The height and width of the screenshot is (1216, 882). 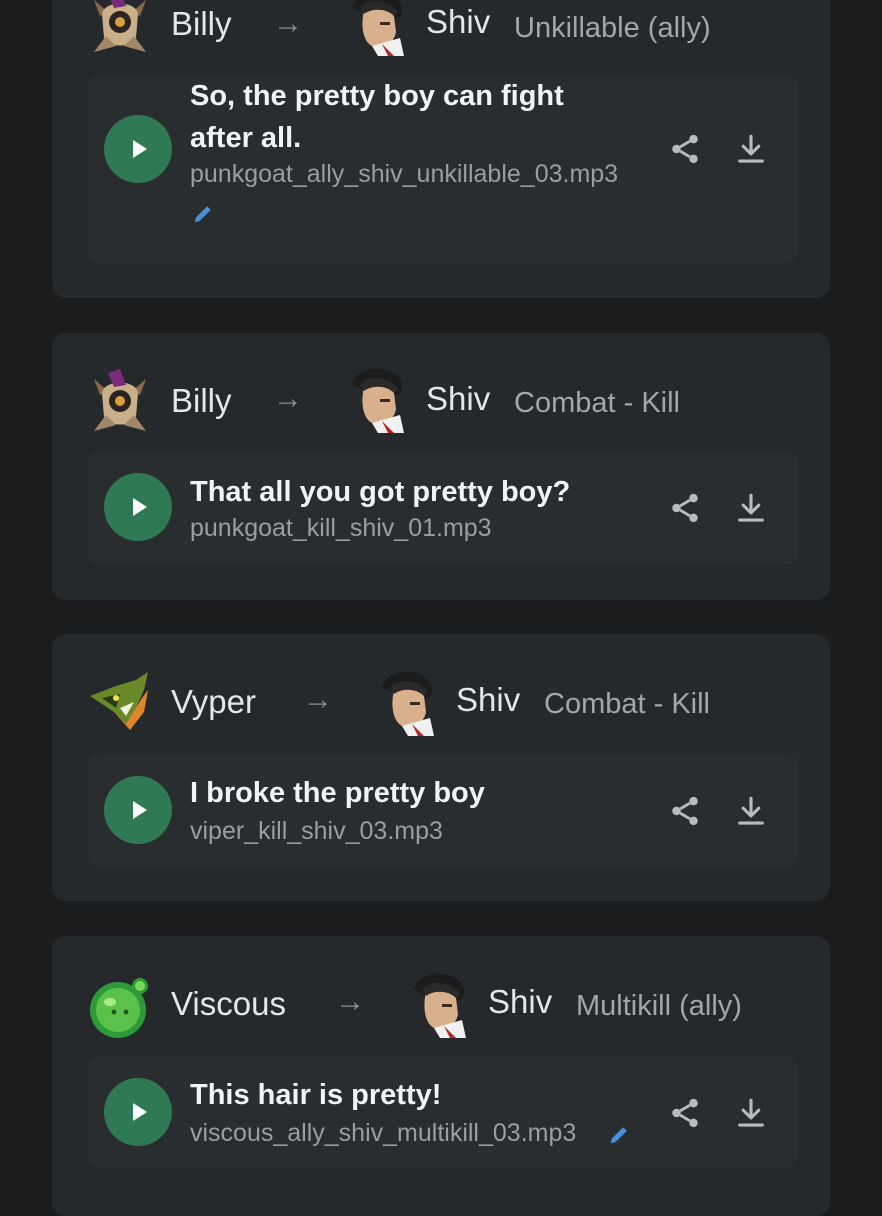 What do you see at coordinates (213, 701) in the screenshot?
I see `speaker-name: Vyper` at bounding box center [213, 701].